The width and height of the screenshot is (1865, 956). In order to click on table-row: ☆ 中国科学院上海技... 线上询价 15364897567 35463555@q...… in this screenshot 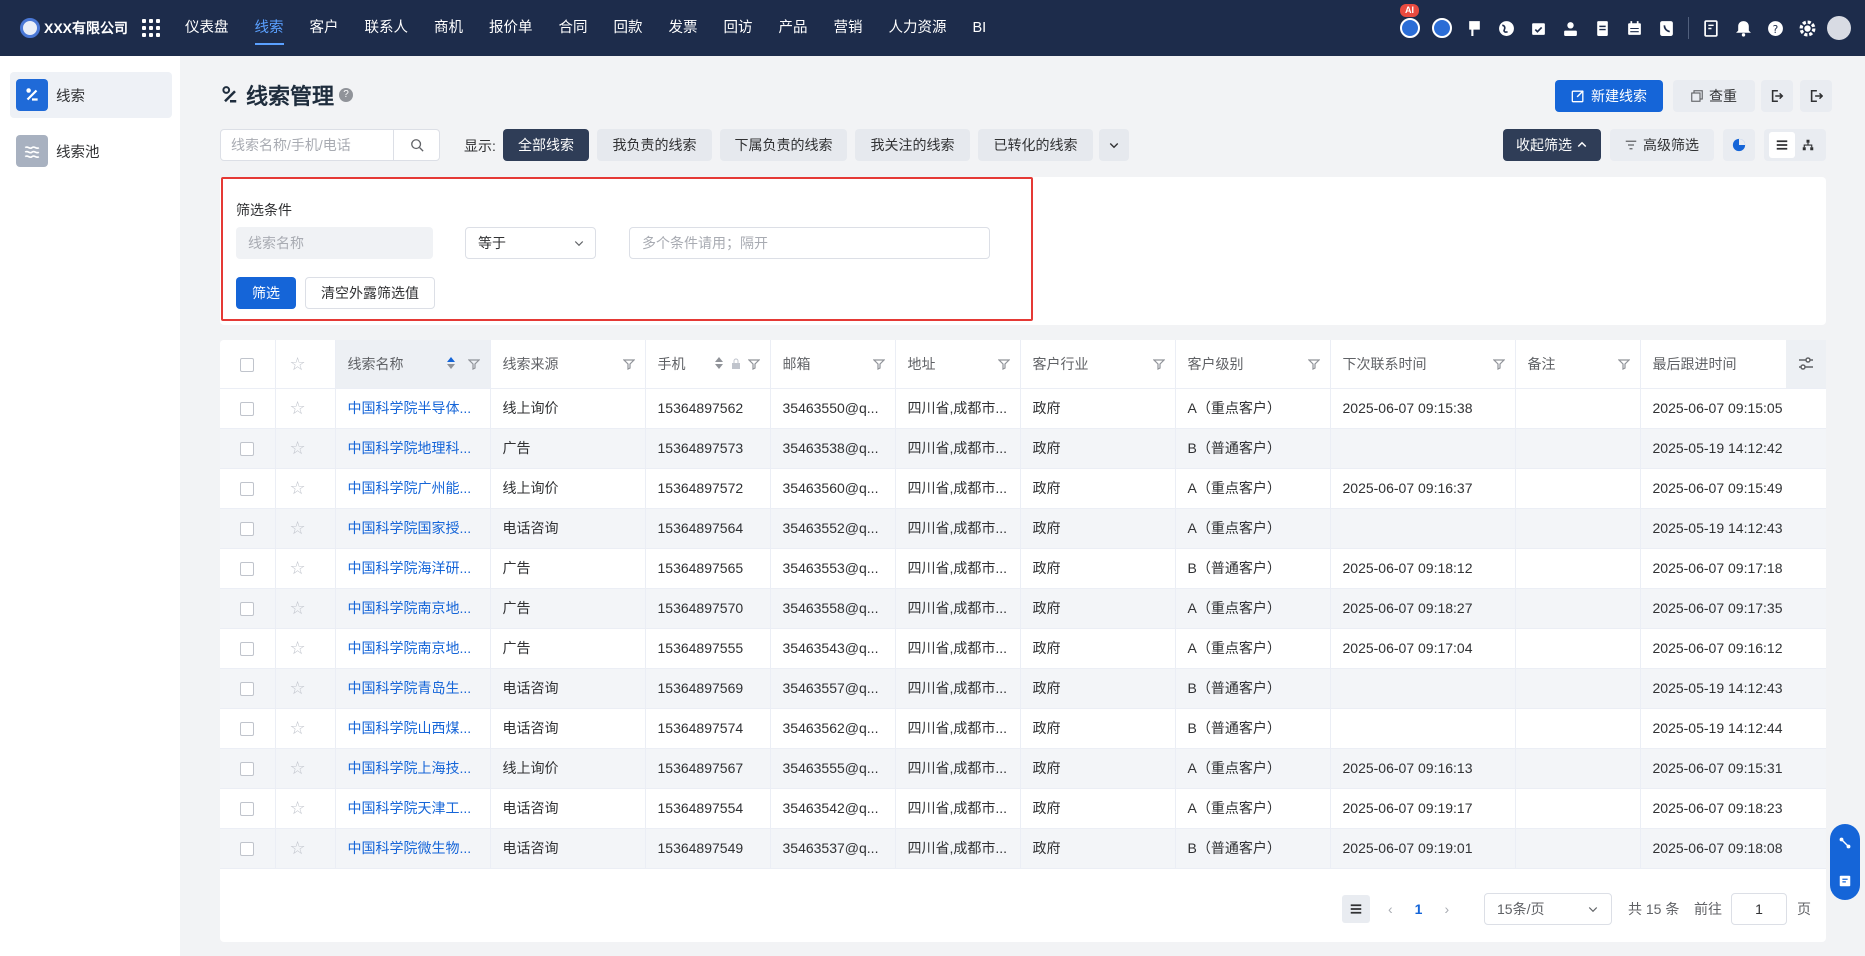, I will do `click(1023, 768)`.